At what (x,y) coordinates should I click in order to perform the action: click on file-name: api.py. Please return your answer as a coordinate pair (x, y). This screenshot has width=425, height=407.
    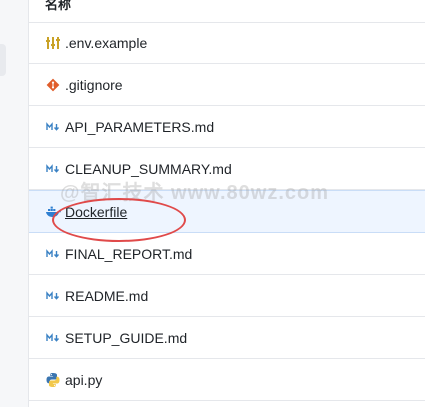
    Looking at the image, I should click on (84, 379).